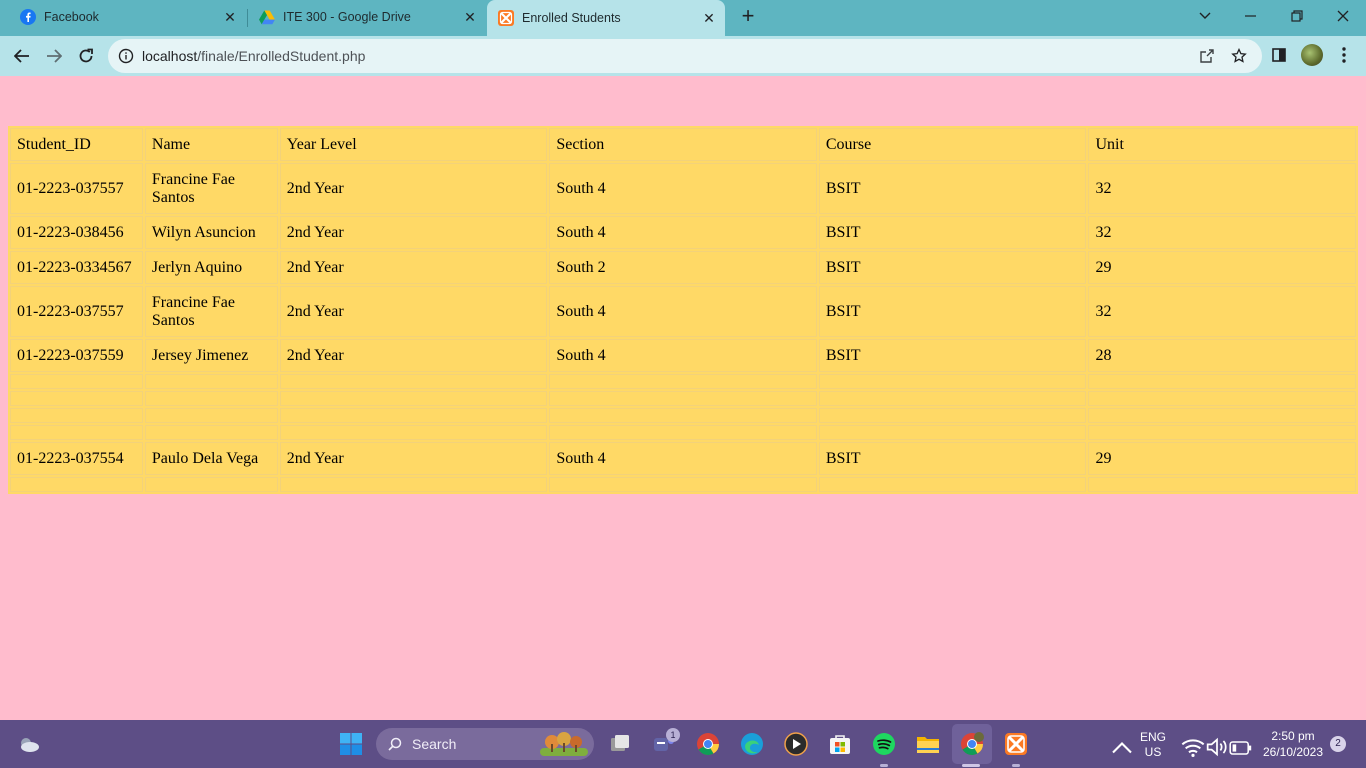 The height and width of the screenshot is (768, 1366). I want to click on chevron-down-icon, so click(1205, 15).